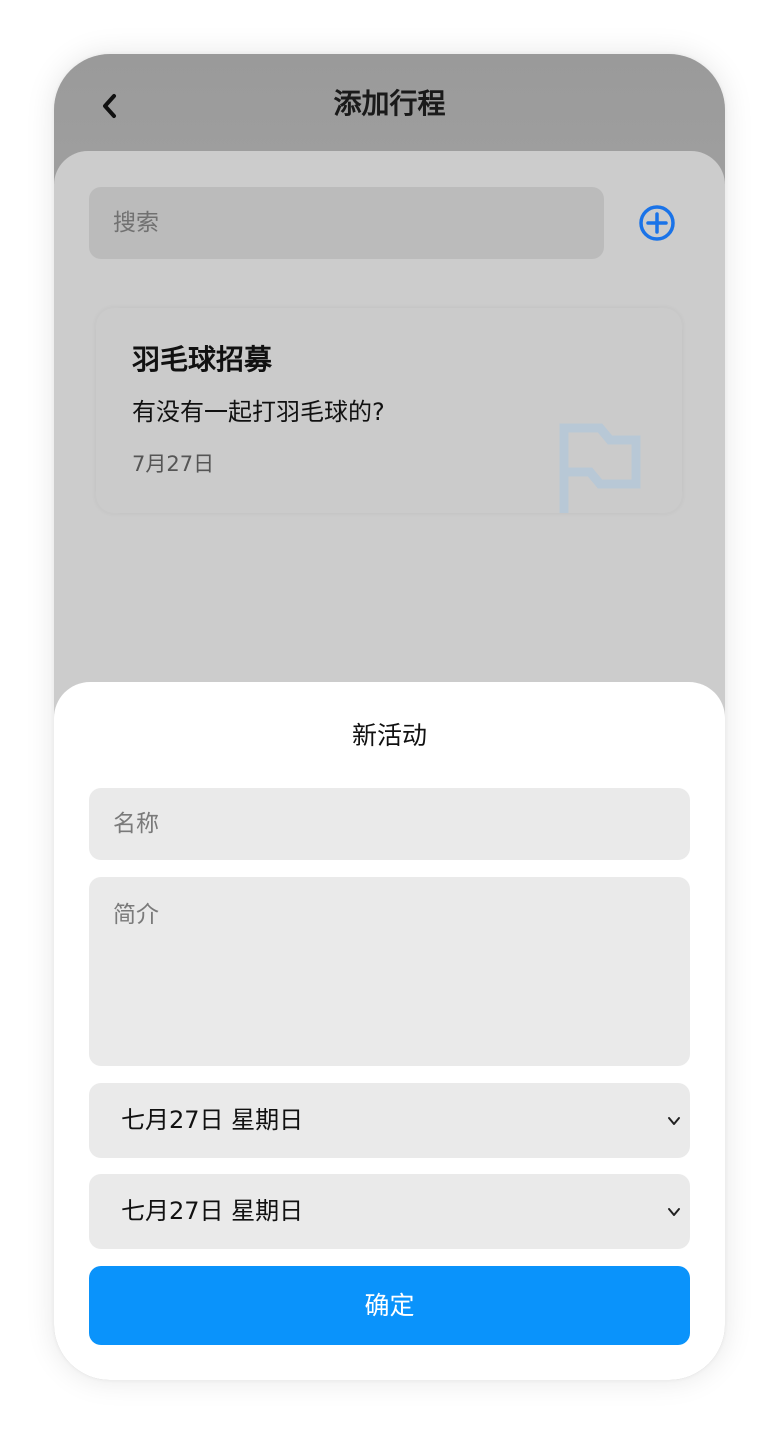 The width and height of the screenshot is (779, 1434). Describe the element at coordinates (389, 1305) in the screenshot. I see `confirm-button: 确定` at that location.